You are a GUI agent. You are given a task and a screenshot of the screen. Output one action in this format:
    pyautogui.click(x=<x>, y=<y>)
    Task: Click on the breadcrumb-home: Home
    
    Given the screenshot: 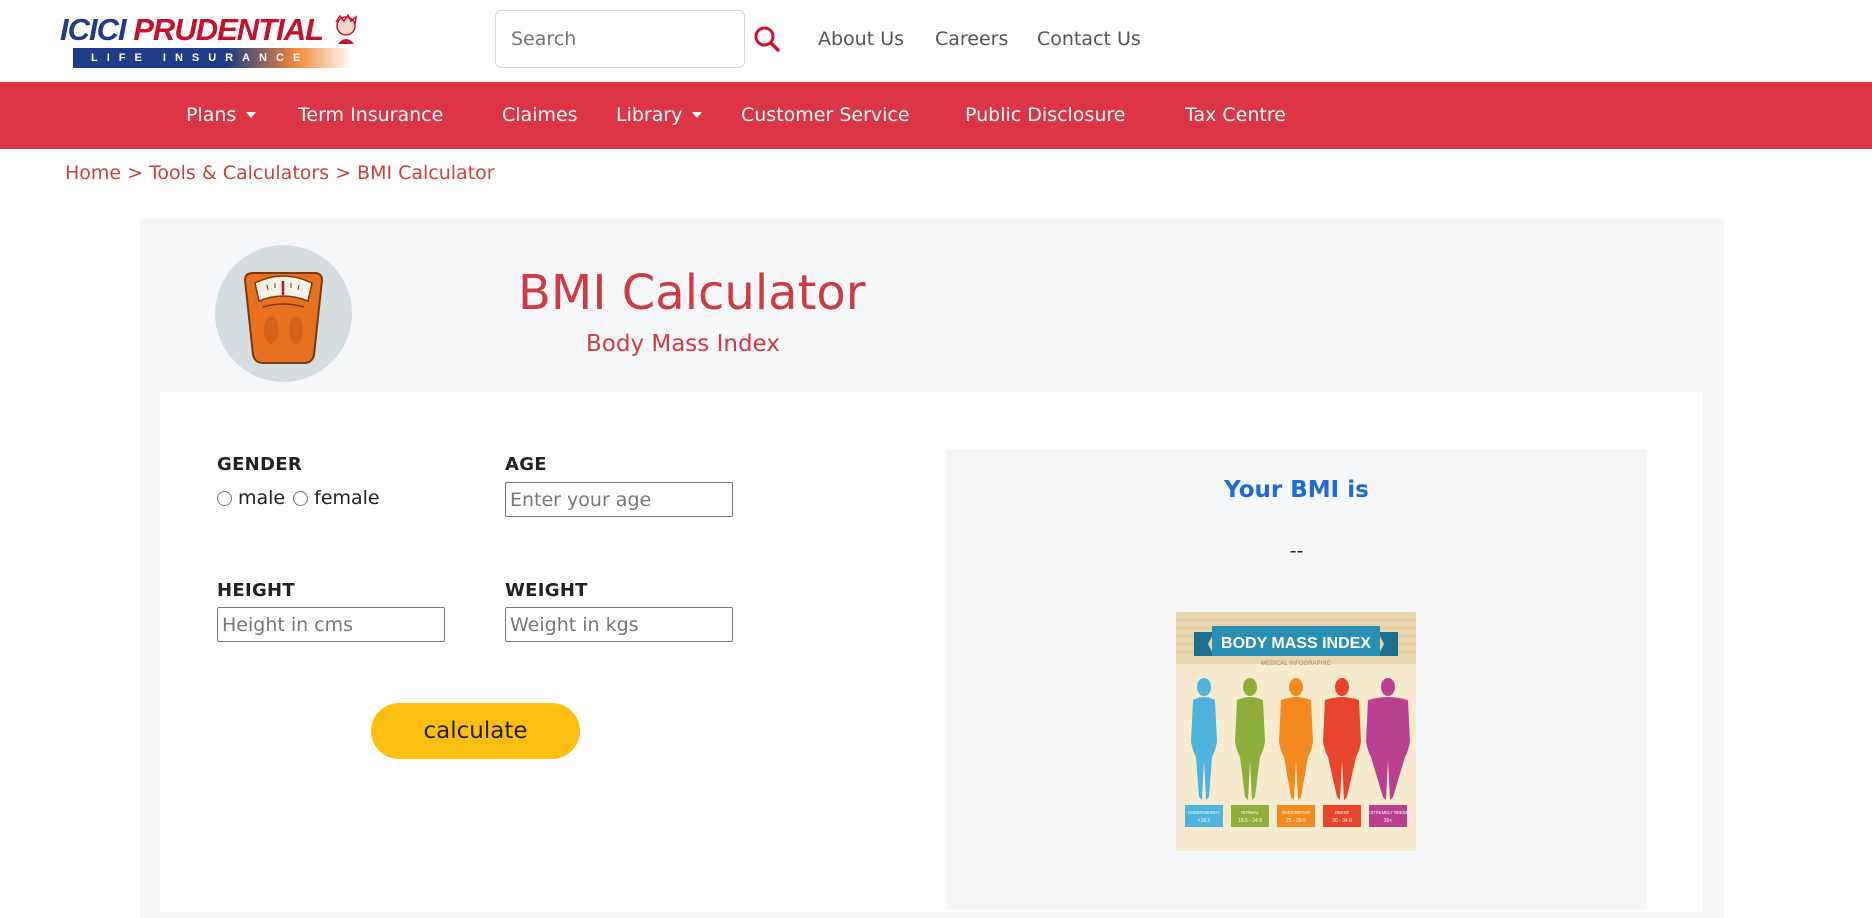 What is the action you would take?
    pyautogui.click(x=93, y=173)
    